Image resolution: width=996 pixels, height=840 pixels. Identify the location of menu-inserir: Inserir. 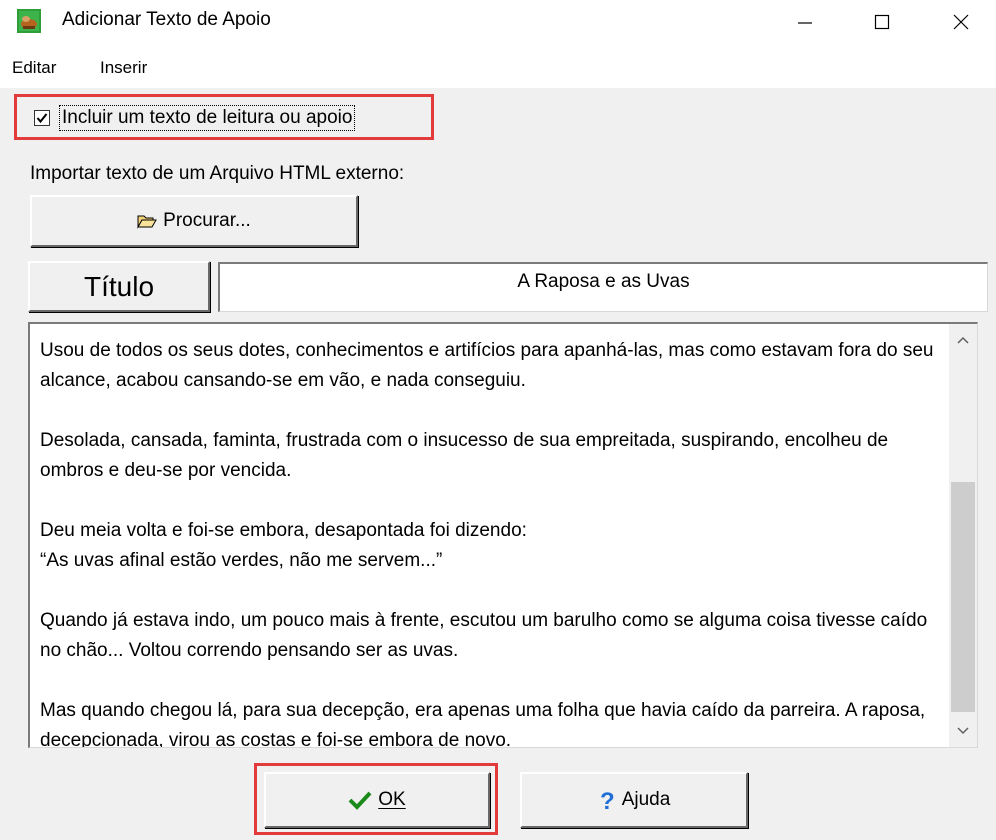
(123, 68).